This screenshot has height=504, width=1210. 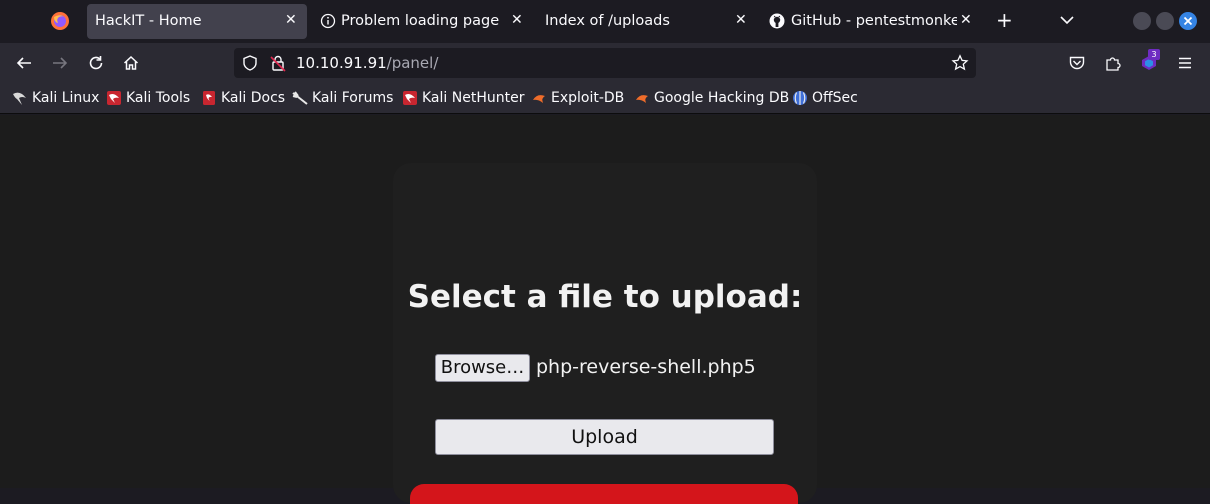 What do you see at coordinates (1185, 63) in the screenshot?
I see `hamburger-menu-icon` at bounding box center [1185, 63].